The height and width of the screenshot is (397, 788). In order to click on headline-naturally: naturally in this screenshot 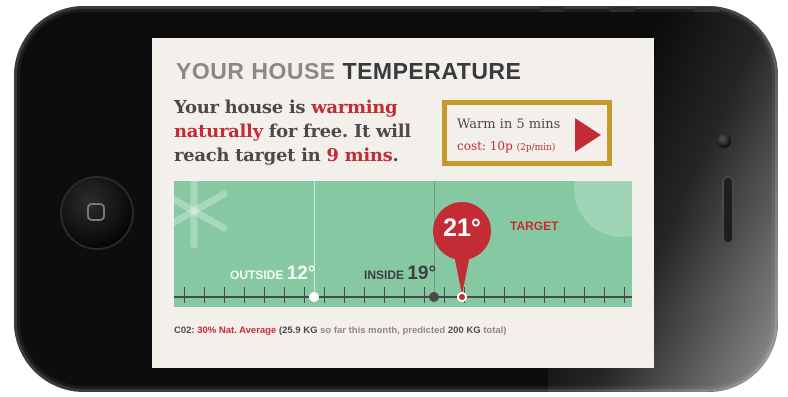, I will do `click(218, 131)`.